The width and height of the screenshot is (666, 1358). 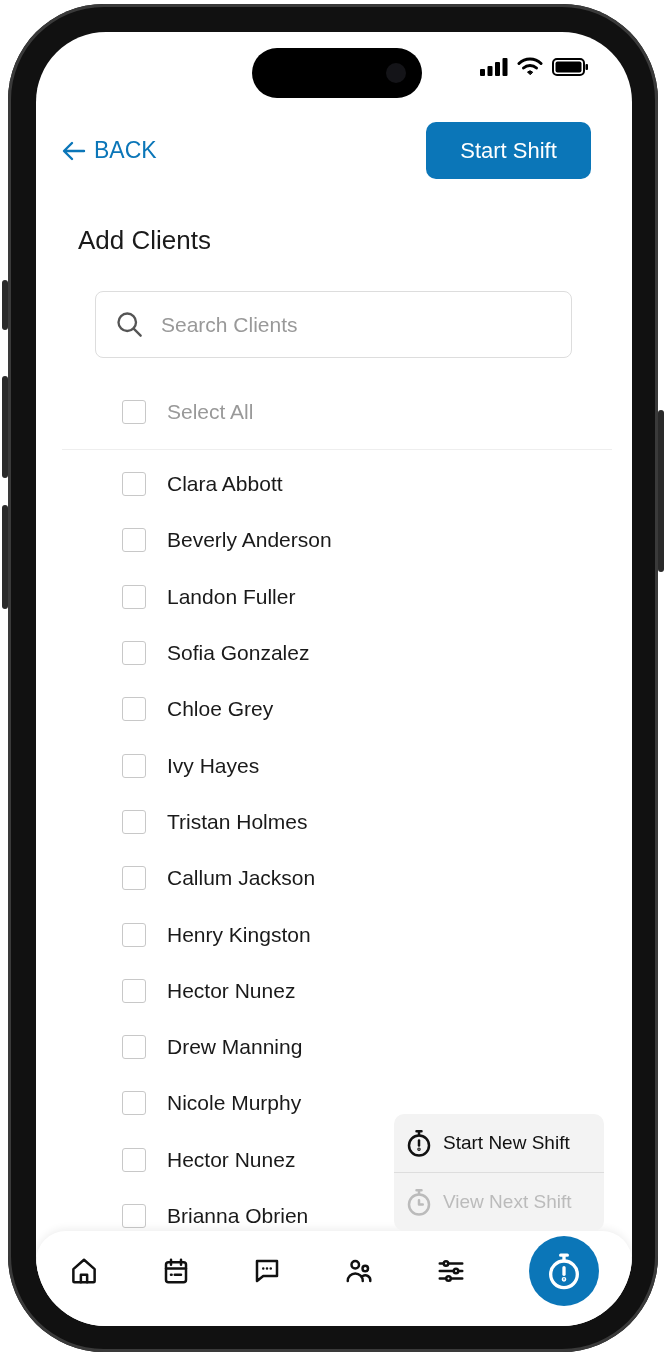 I want to click on client-name: Tristan Holmes, so click(x=237, y=821).